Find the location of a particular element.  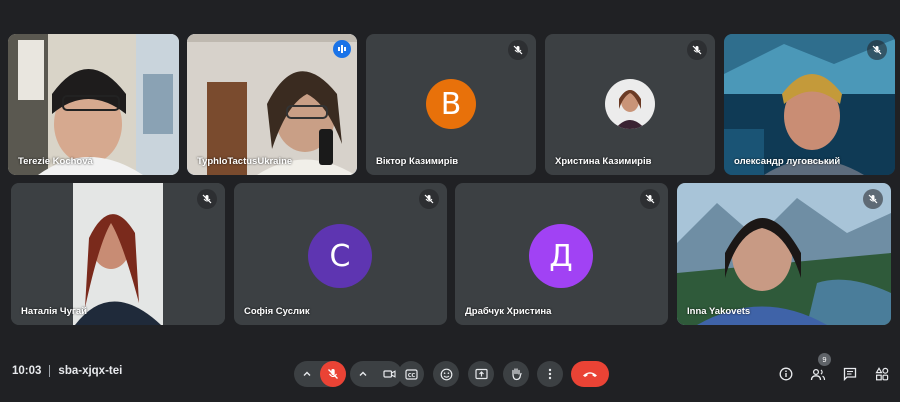

meeting-code: sba-xjqx-tei is located at coordinates (90, 371).